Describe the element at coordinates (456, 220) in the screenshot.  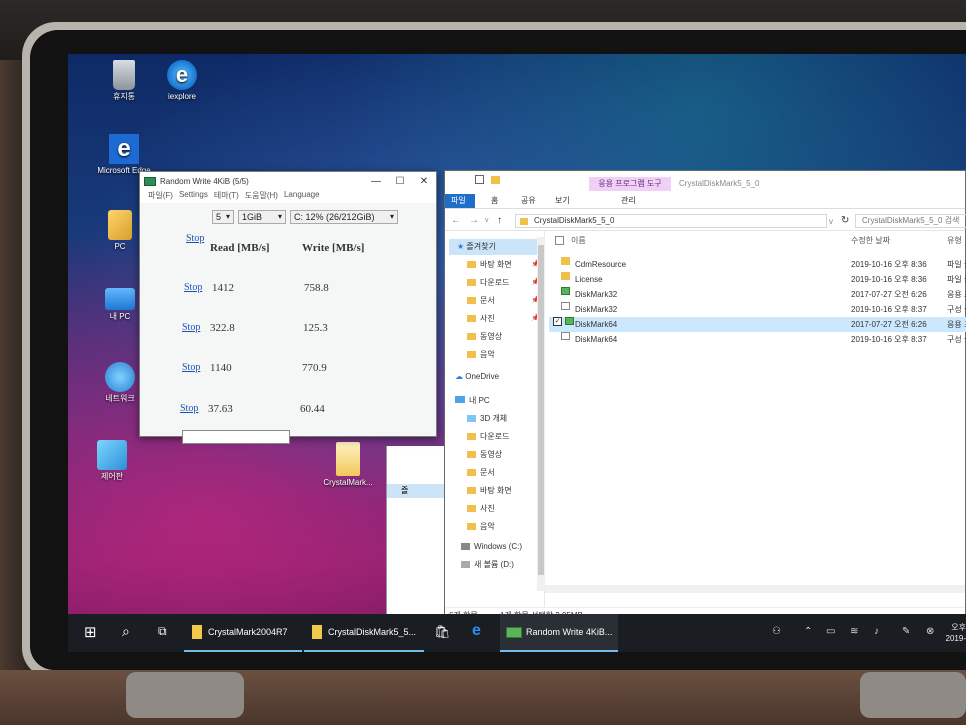
I see `back-arrow-icon: ←` at that location.